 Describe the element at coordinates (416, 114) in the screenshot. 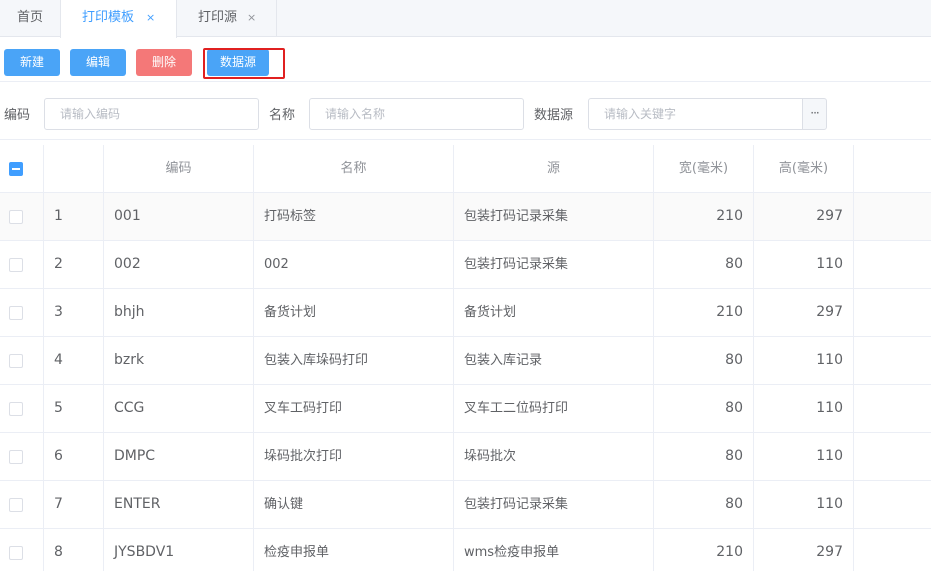

I see `name-input` at that location.